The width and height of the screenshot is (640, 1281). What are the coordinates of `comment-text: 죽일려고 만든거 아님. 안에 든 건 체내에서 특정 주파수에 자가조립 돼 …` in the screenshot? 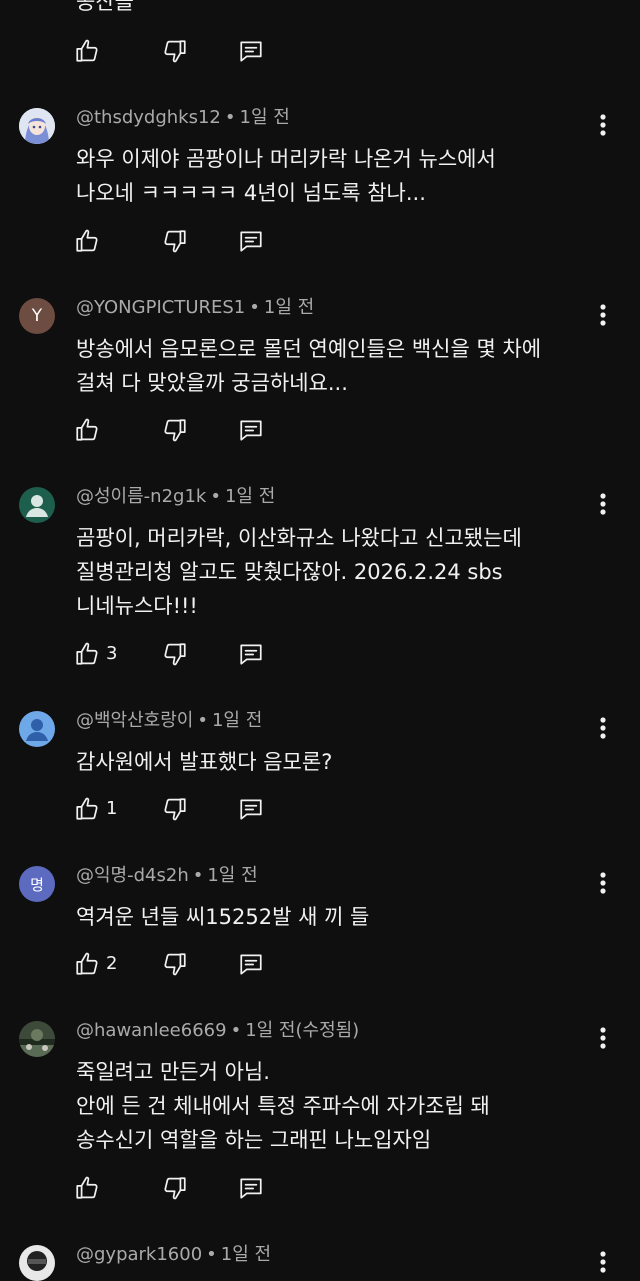 It's located at (283, 1106).